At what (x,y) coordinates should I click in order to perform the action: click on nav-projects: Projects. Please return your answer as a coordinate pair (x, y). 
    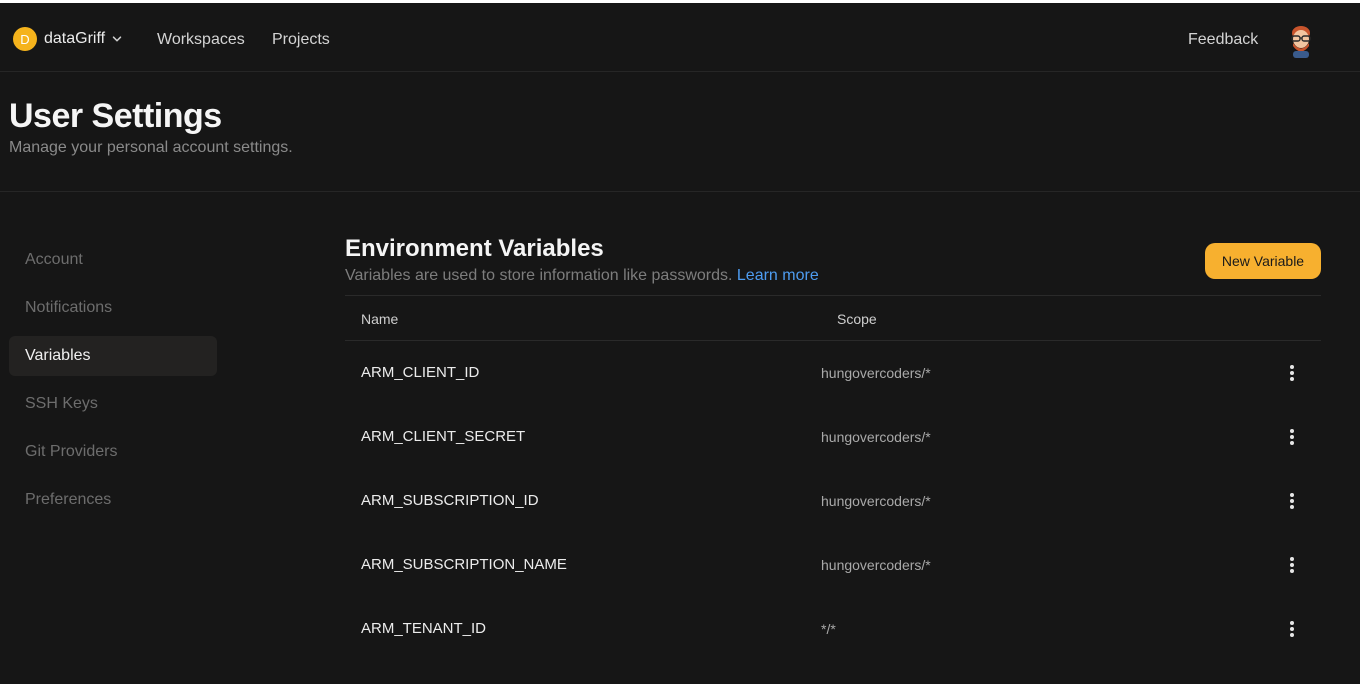
    Looking at the image, I should click on (301, 40).